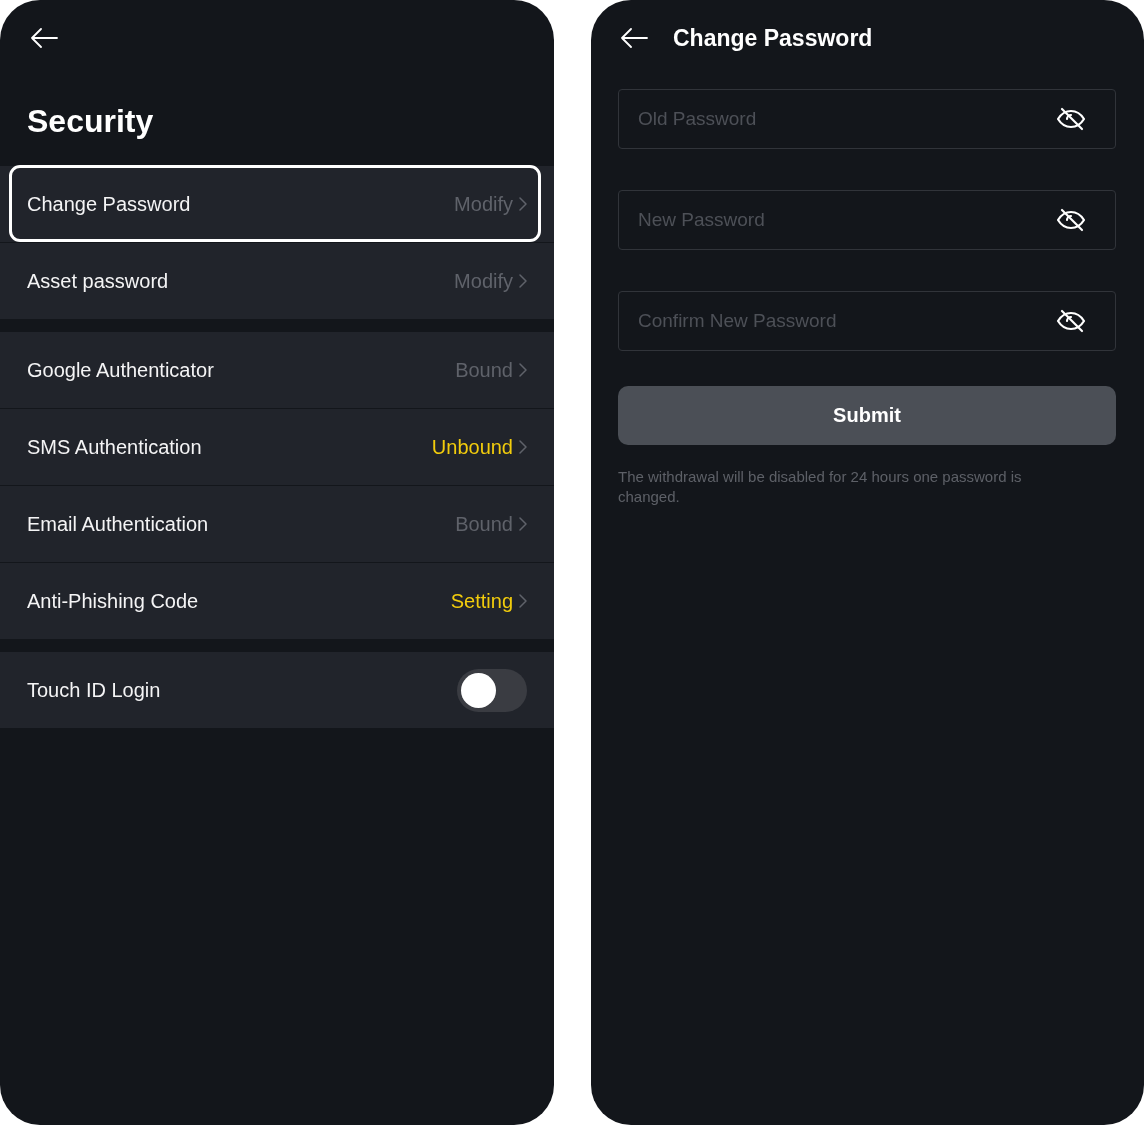  Describe the element at coordinates (820, 487) in the screenshot. I see `notice-text: The withdrawal will be disabled for 24 hours one password is changed.` at that location.